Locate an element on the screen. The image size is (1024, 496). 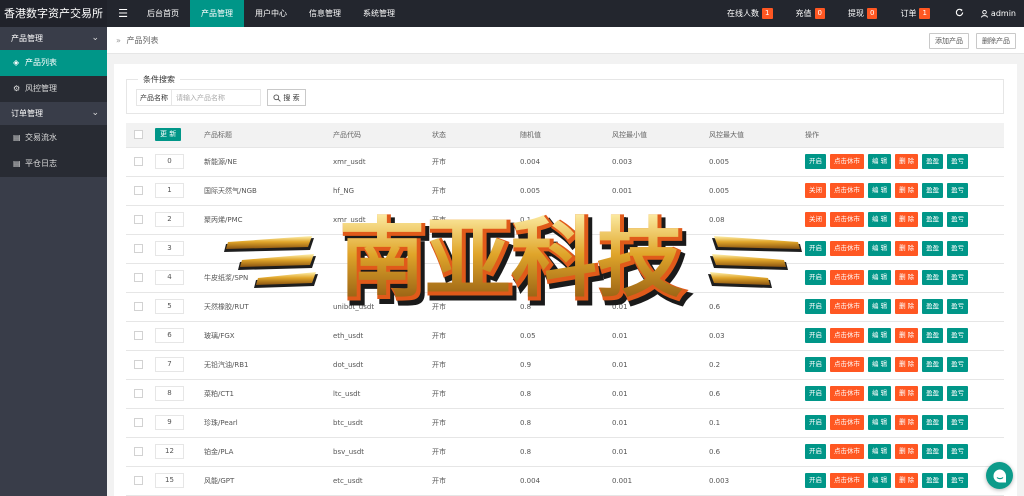
select-all-checkbox is located at coordinates (138, 135).